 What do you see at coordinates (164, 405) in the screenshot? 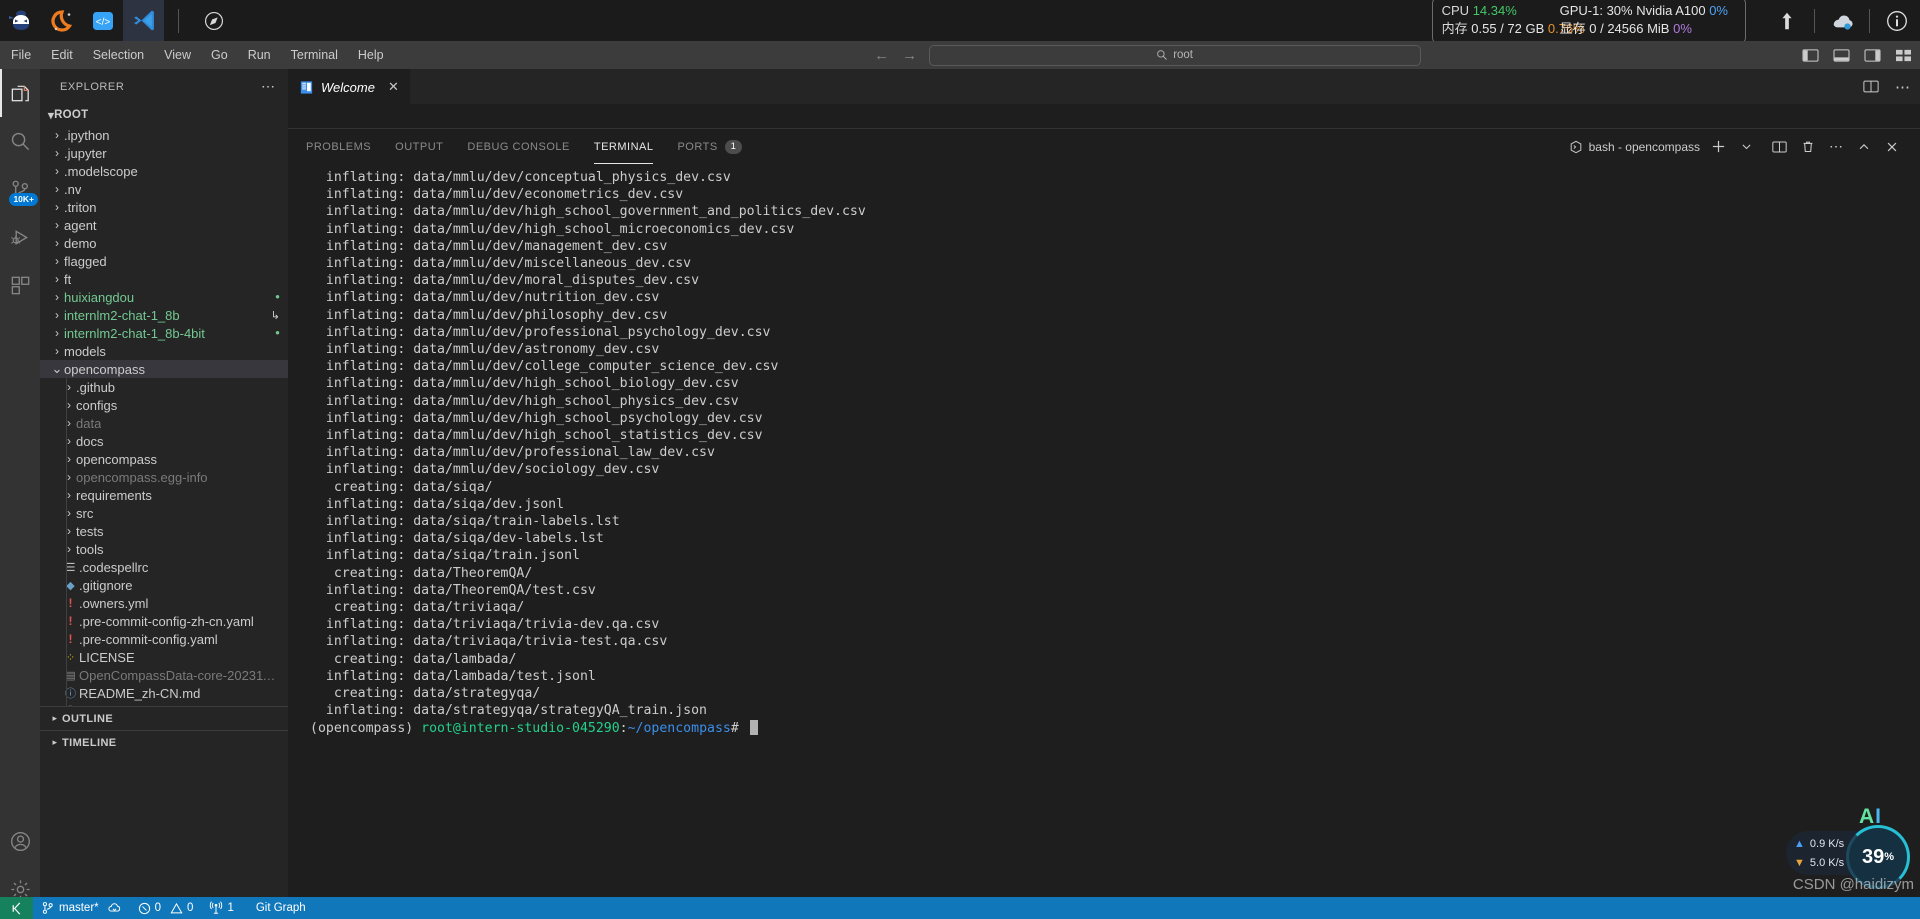
I see `tree-item-configs: › configs` at bounding box center [164, 405].